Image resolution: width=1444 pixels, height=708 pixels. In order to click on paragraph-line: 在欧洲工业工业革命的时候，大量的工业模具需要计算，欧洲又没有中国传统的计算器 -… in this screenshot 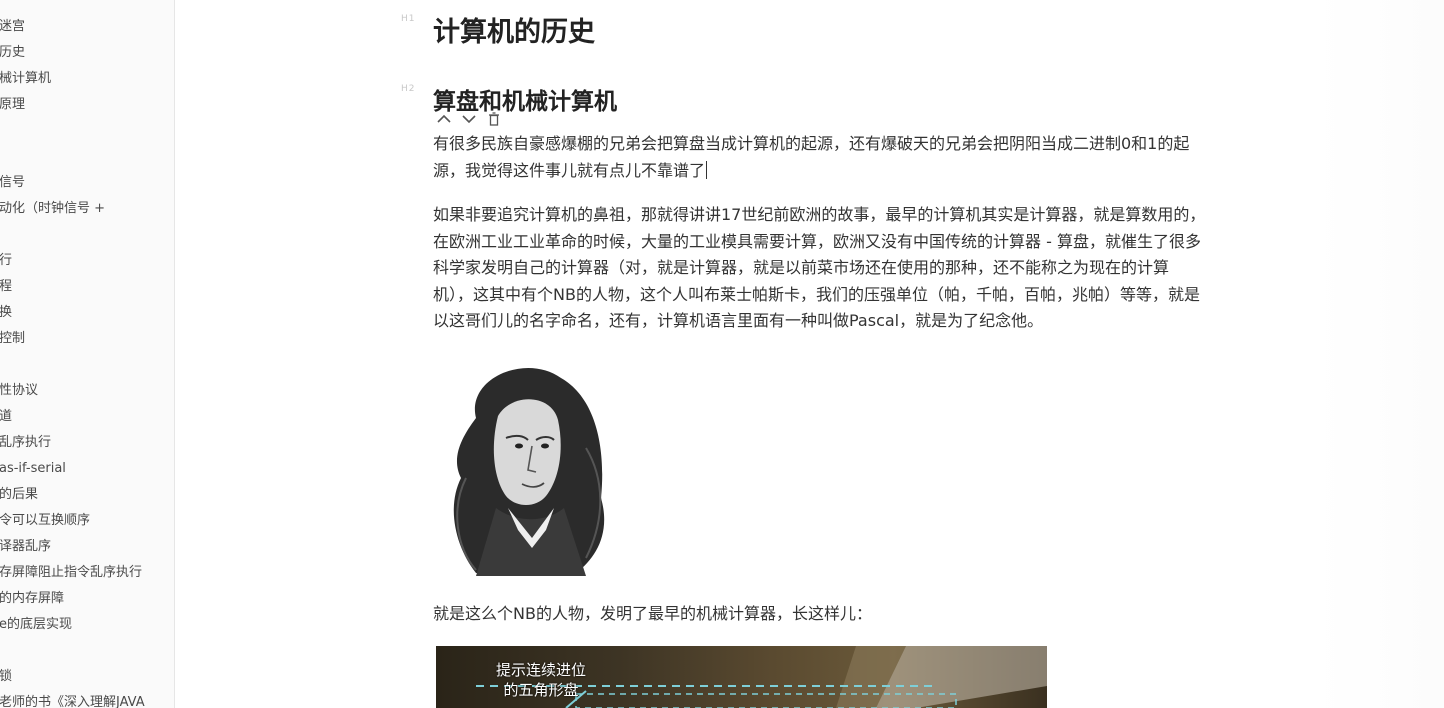, I will do `click(817, 241)`.